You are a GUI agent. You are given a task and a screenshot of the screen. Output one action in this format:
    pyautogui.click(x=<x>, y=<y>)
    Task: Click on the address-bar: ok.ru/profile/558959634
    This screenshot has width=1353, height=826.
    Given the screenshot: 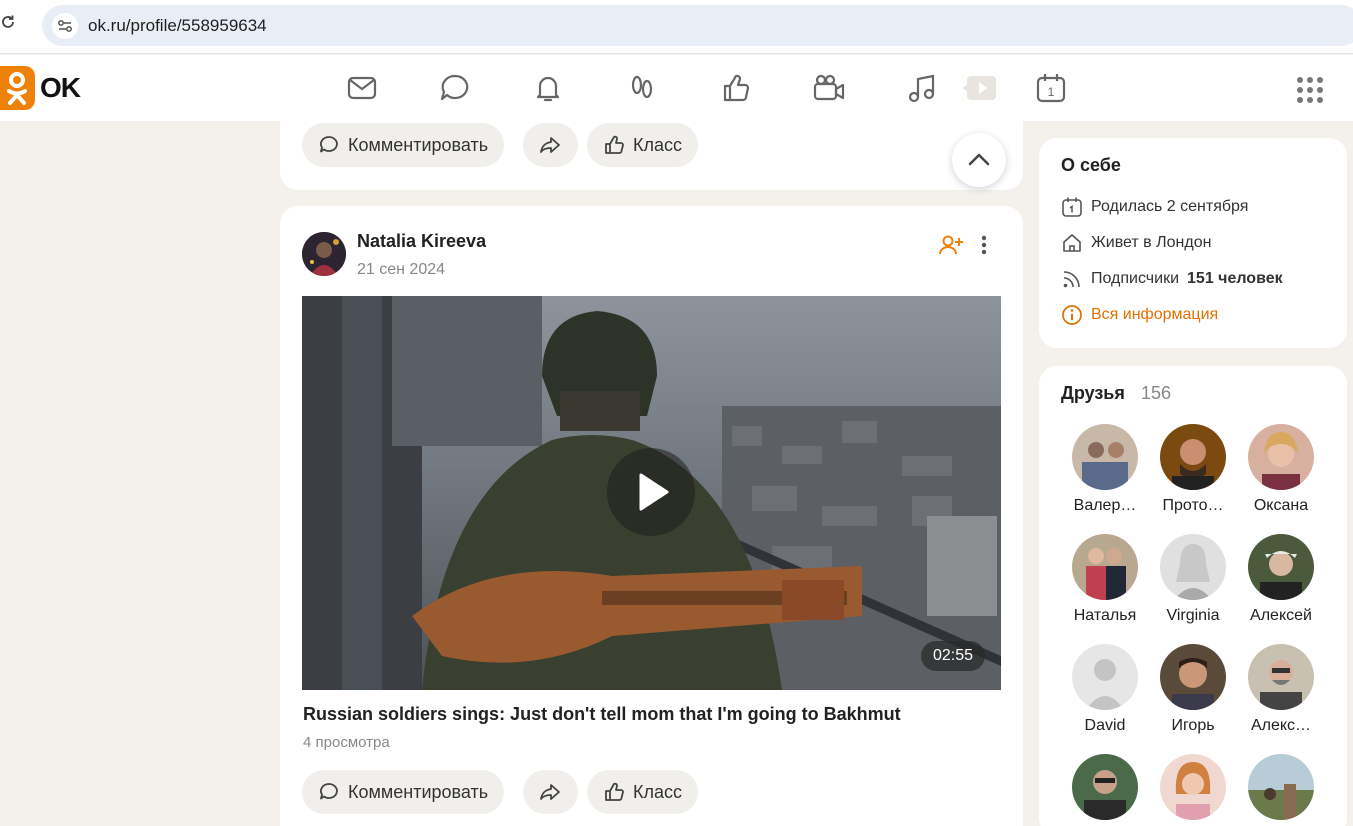 What is the action you would take?
    pyautogui.click(x=697, y=25)
    